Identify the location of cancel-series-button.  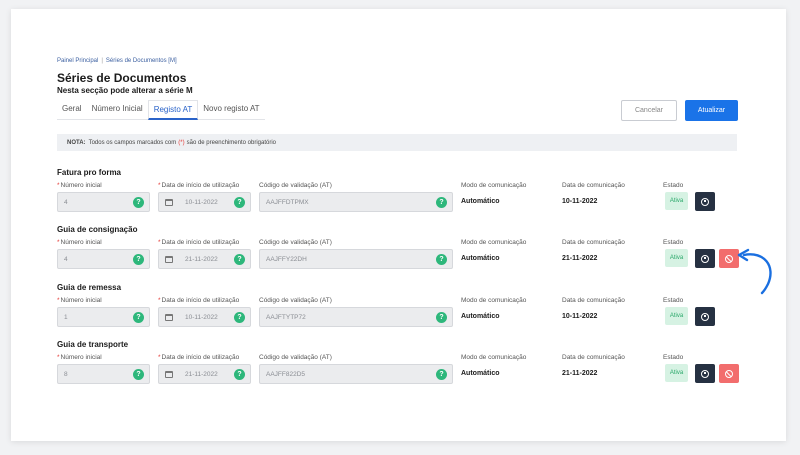
(729, 373).